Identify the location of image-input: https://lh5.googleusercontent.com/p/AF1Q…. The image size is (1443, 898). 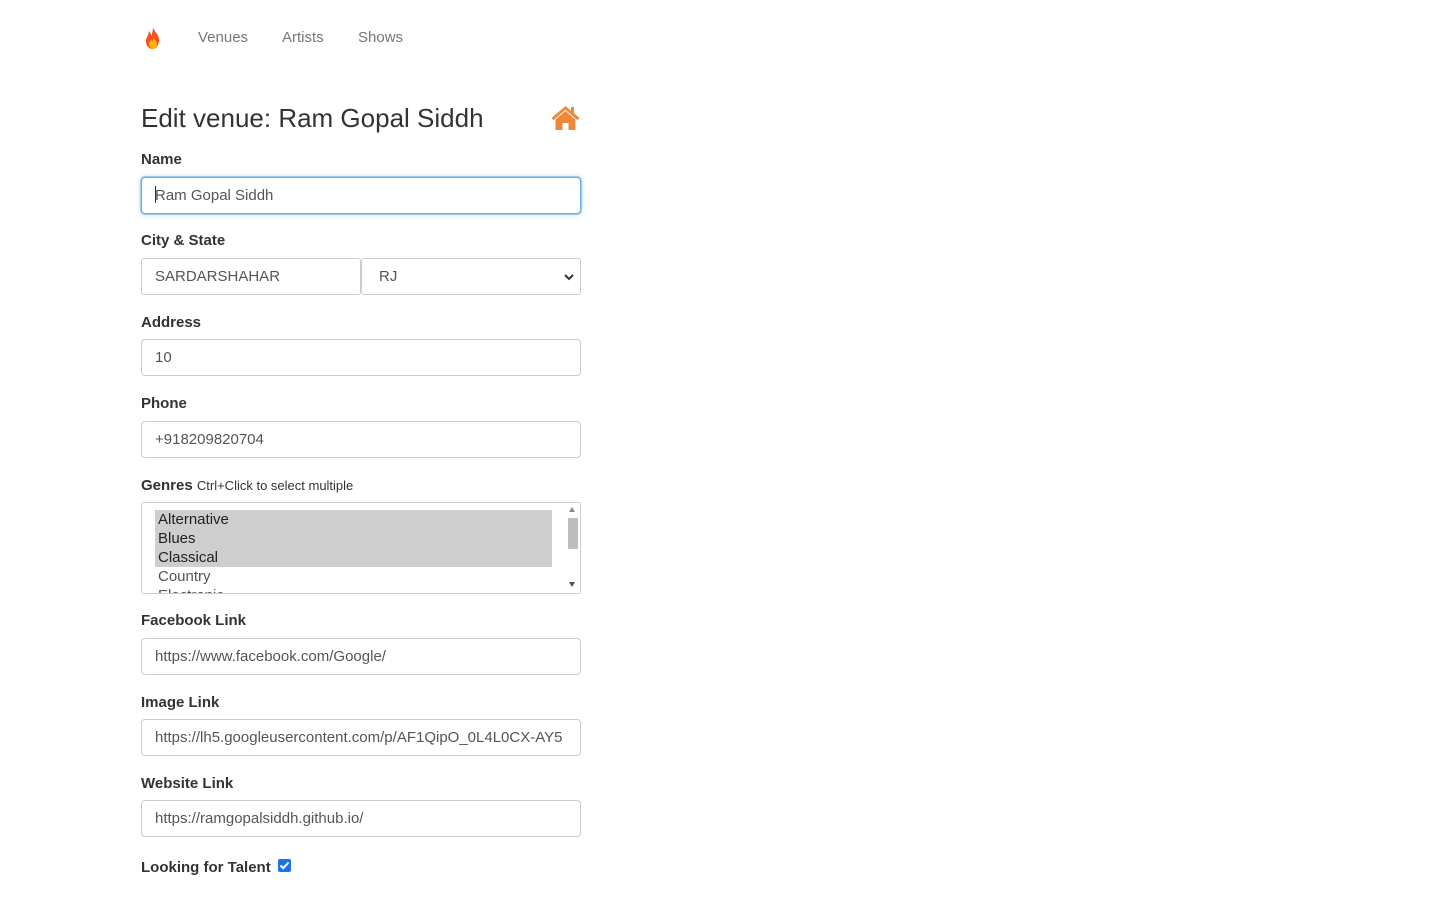
(361, 737).